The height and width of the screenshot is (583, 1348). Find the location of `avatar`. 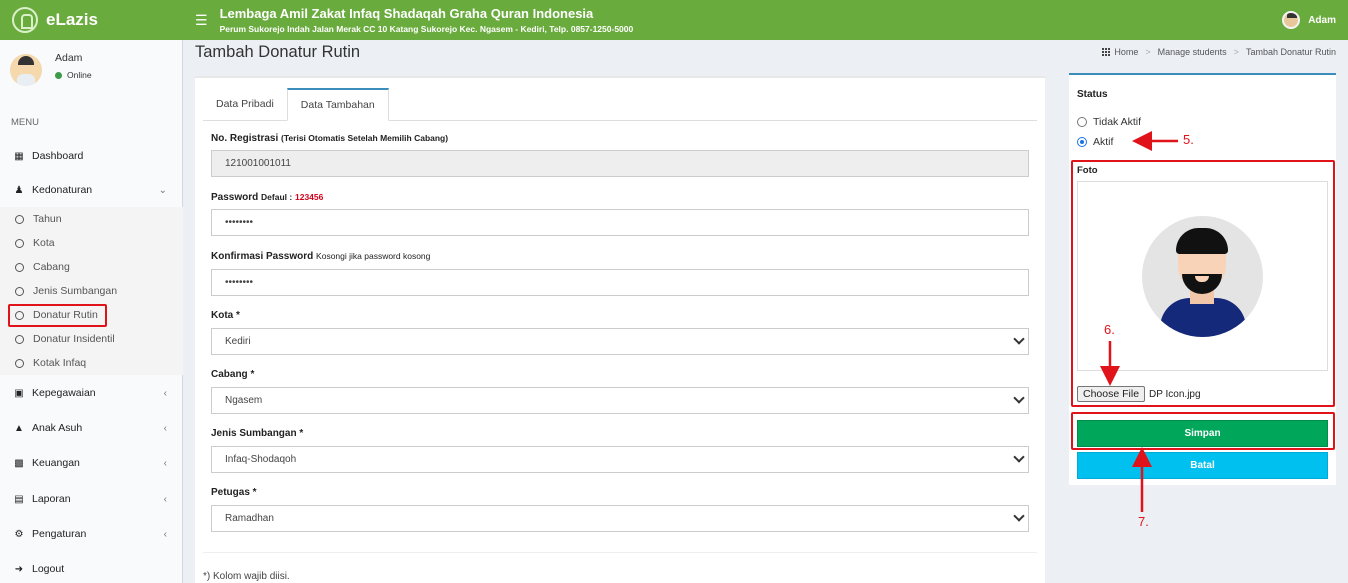

avatar is located at coordinates (26, 70).